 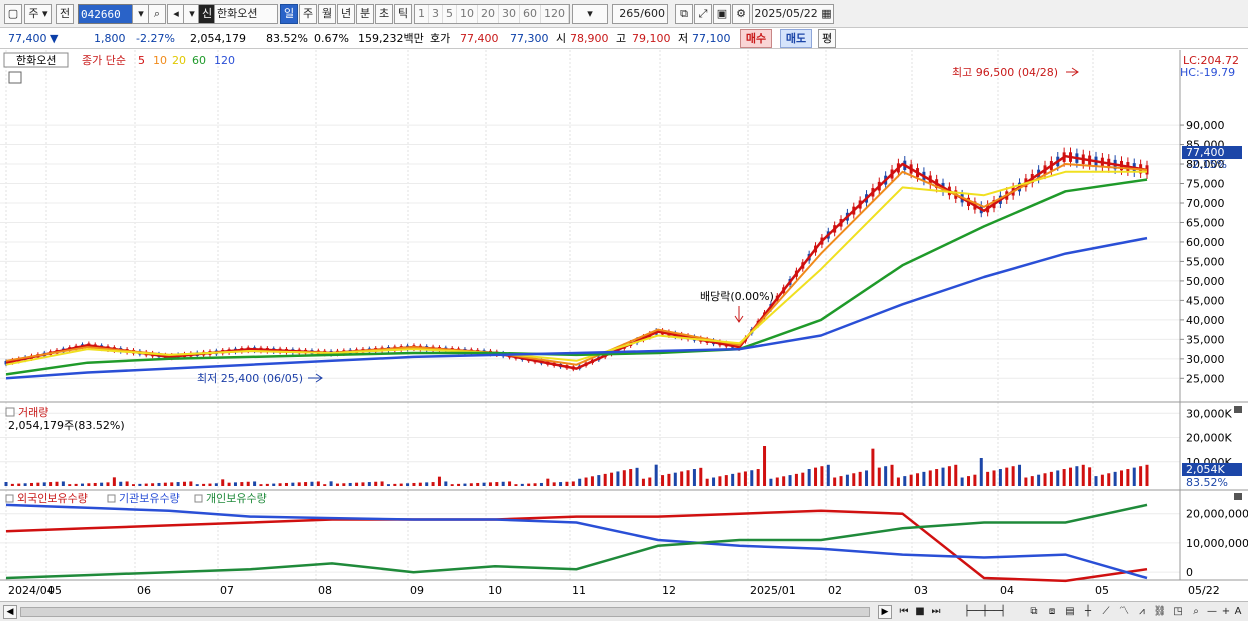 What do you see at coordinates (10, 412) in the screenshot?
I see `volume-legend-box` at bounding box center [10, 412].